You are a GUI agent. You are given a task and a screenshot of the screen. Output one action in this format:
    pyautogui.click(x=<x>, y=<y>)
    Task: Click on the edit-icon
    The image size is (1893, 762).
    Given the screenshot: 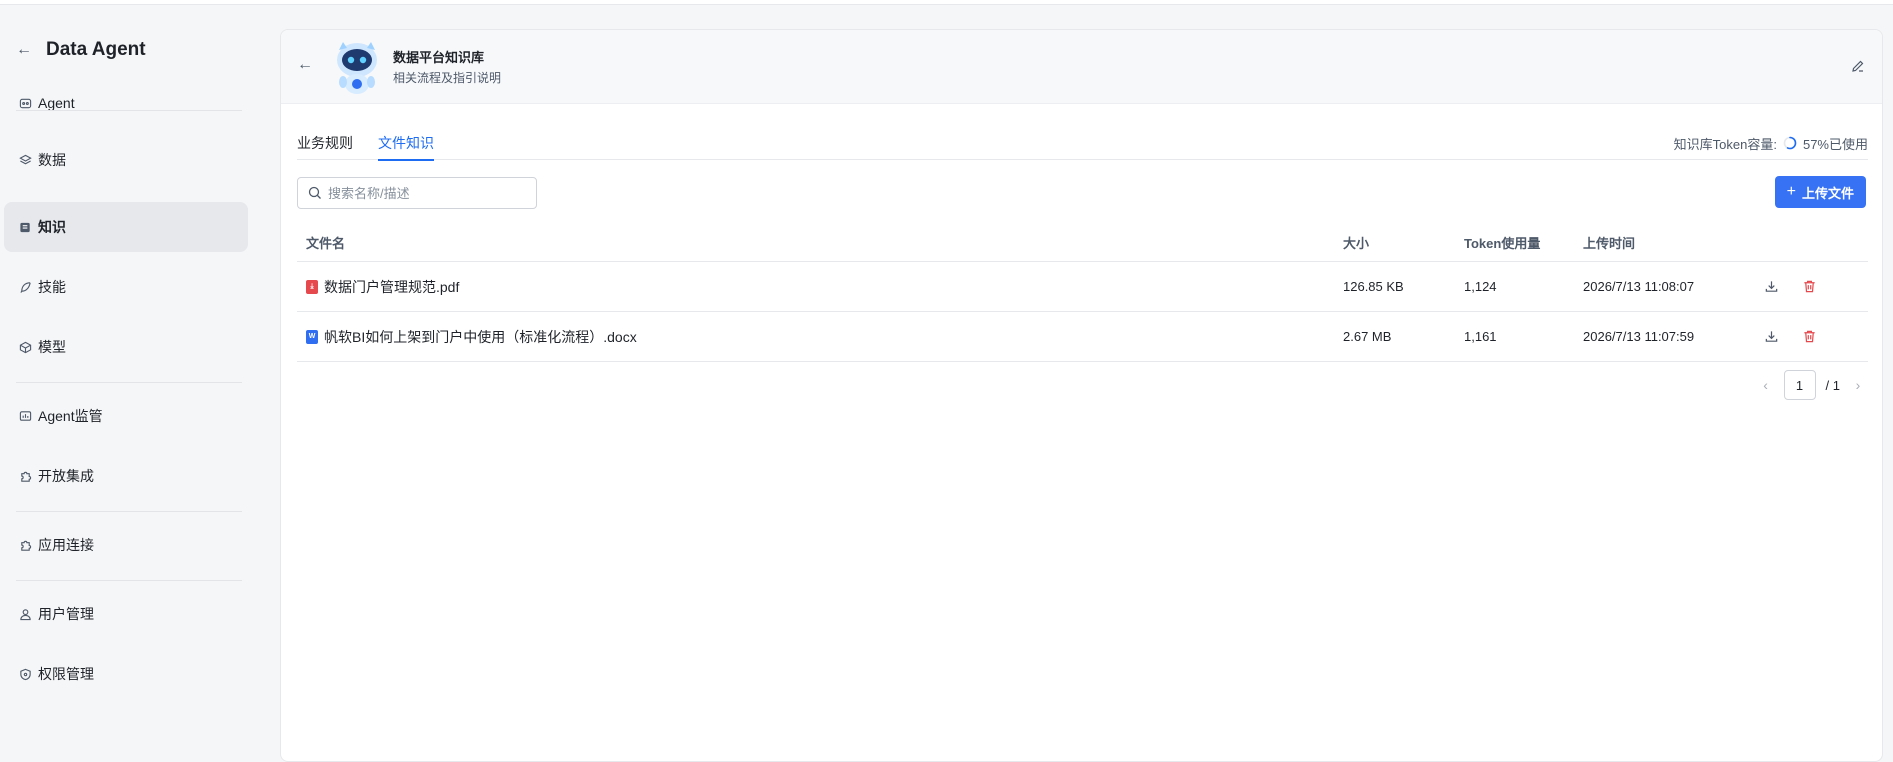 What is the action you would take?
    pyautogui.click(x=1858, y=66)
    